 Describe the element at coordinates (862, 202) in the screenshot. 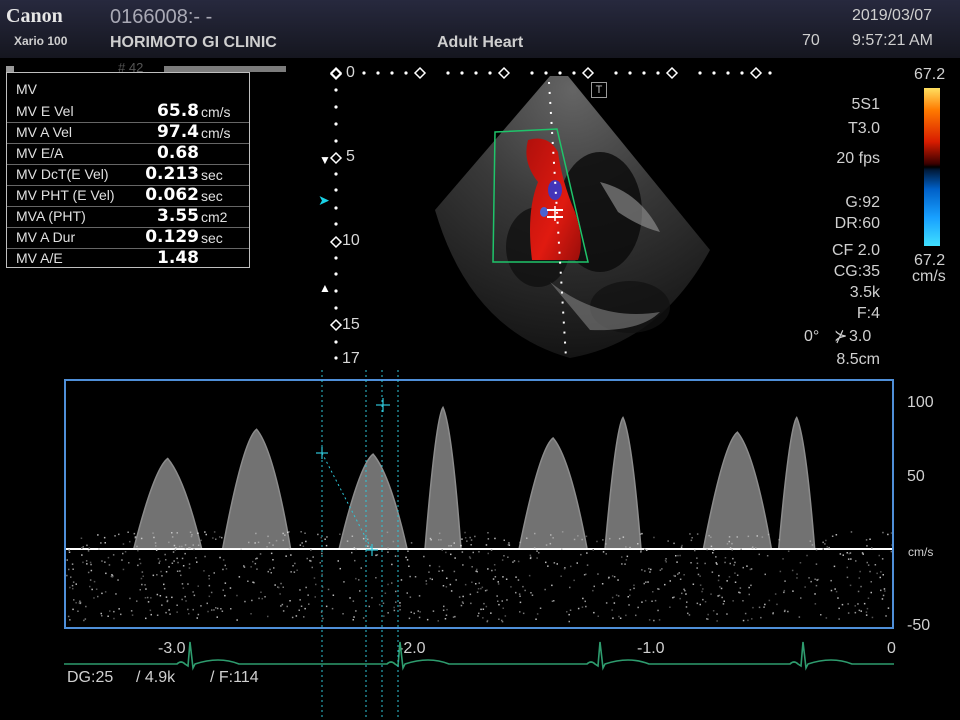

I see `param-gain: G:92` at that location.